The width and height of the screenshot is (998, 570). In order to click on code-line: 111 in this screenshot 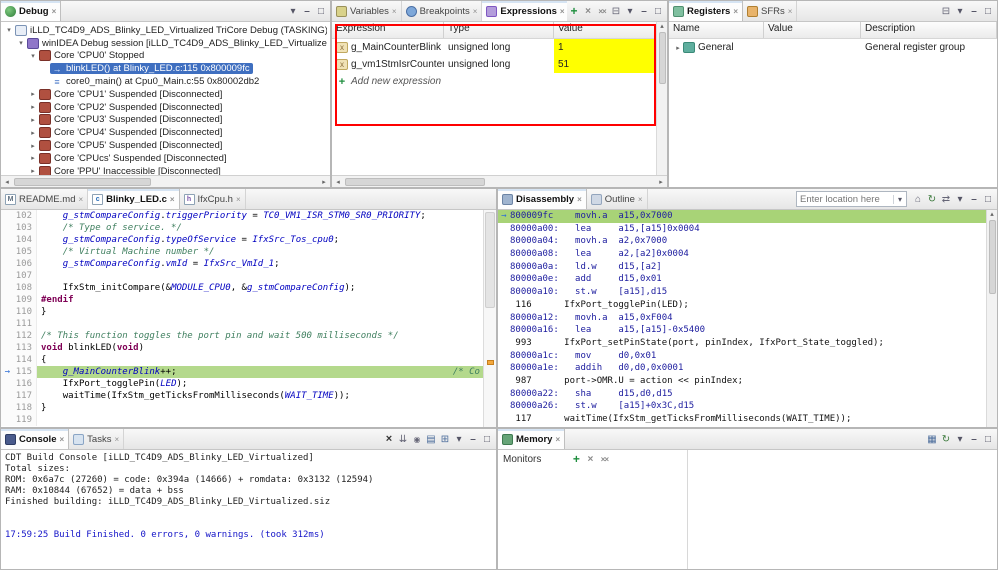, I will do `click(242, 324)`.